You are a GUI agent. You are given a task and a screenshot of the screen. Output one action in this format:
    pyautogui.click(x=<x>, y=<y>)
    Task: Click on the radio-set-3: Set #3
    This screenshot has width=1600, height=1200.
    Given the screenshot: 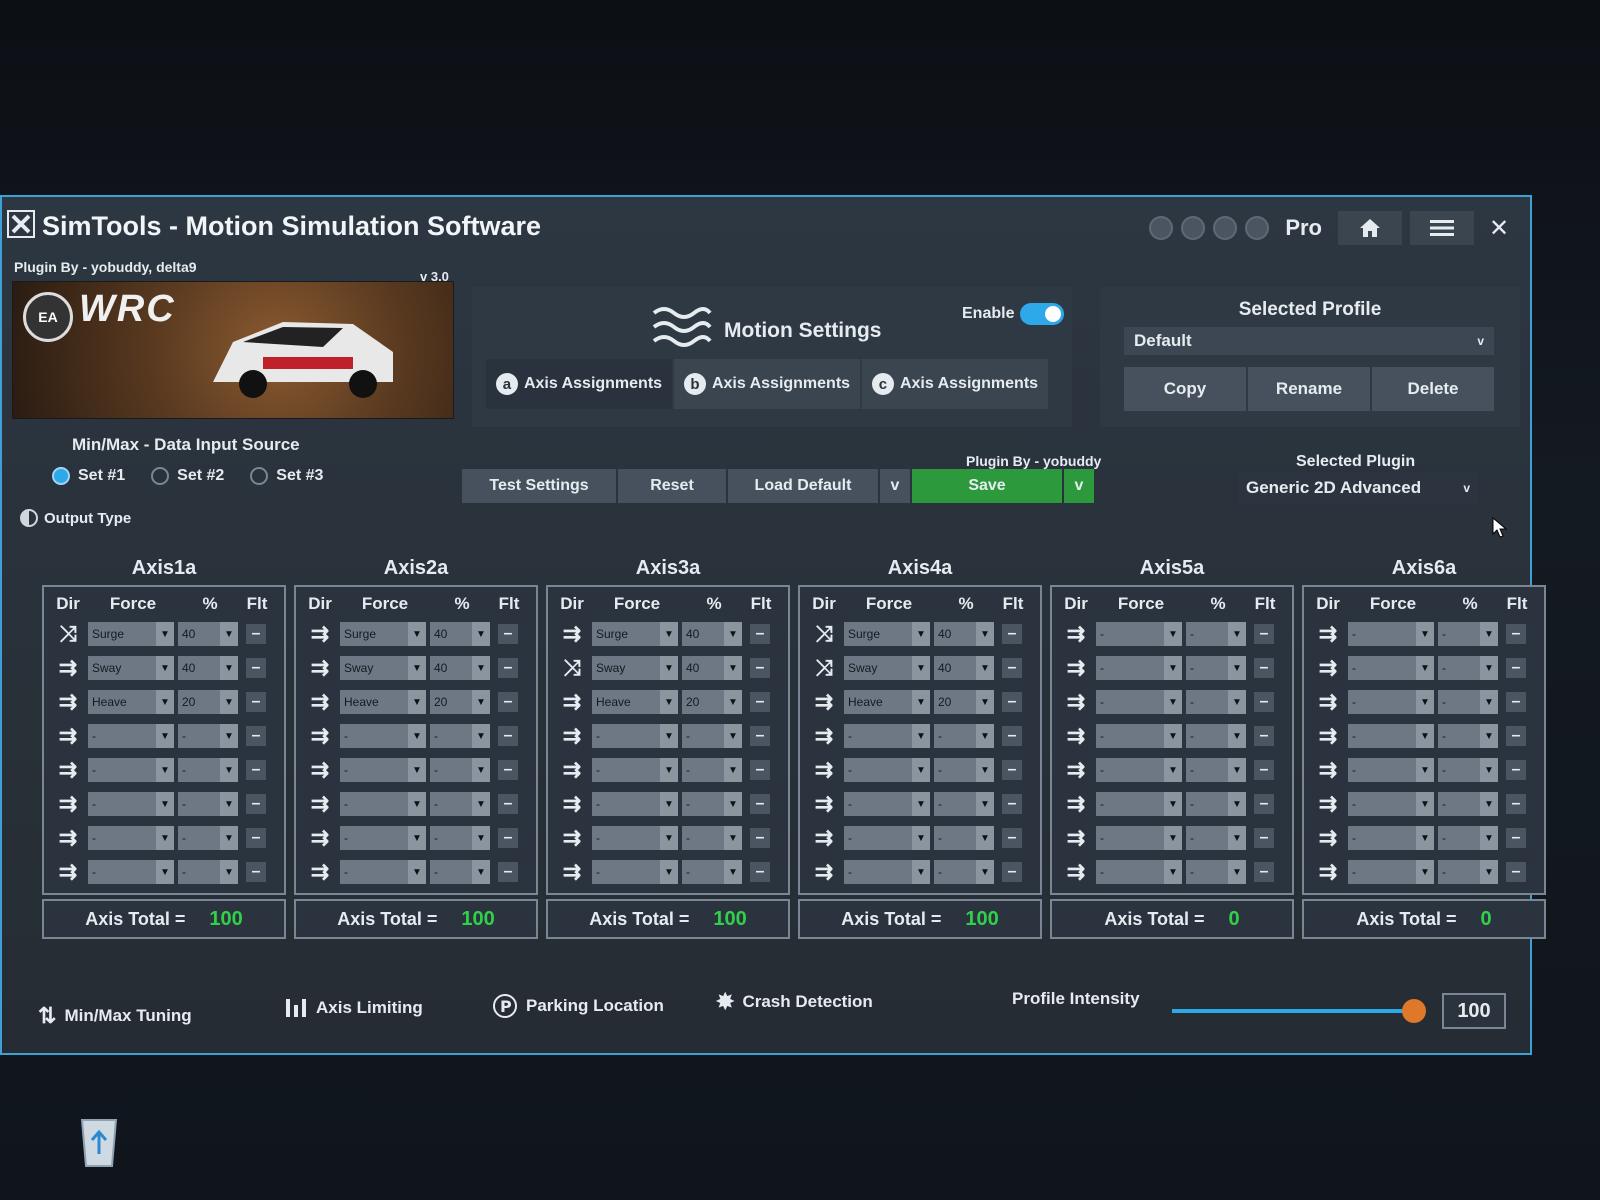 What is the action you would take?
    pyautogui.click(x=286, y=476)
    